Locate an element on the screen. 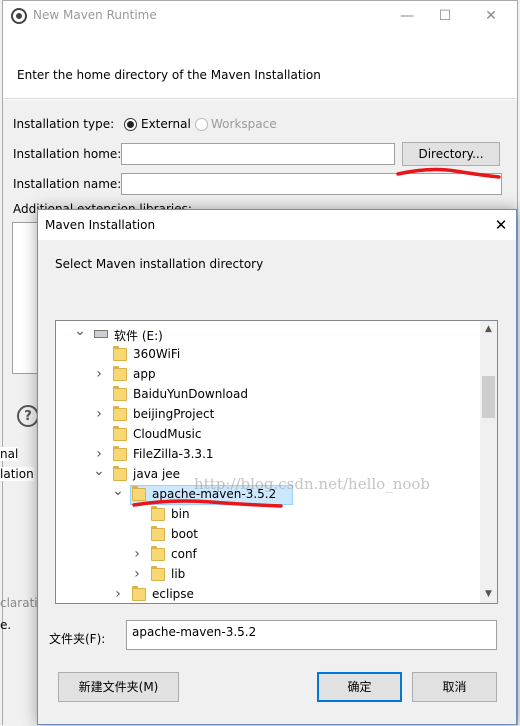 This screenshot has width=520, height=726. tree-item-label: java jee is located at coordinates (157, 474).